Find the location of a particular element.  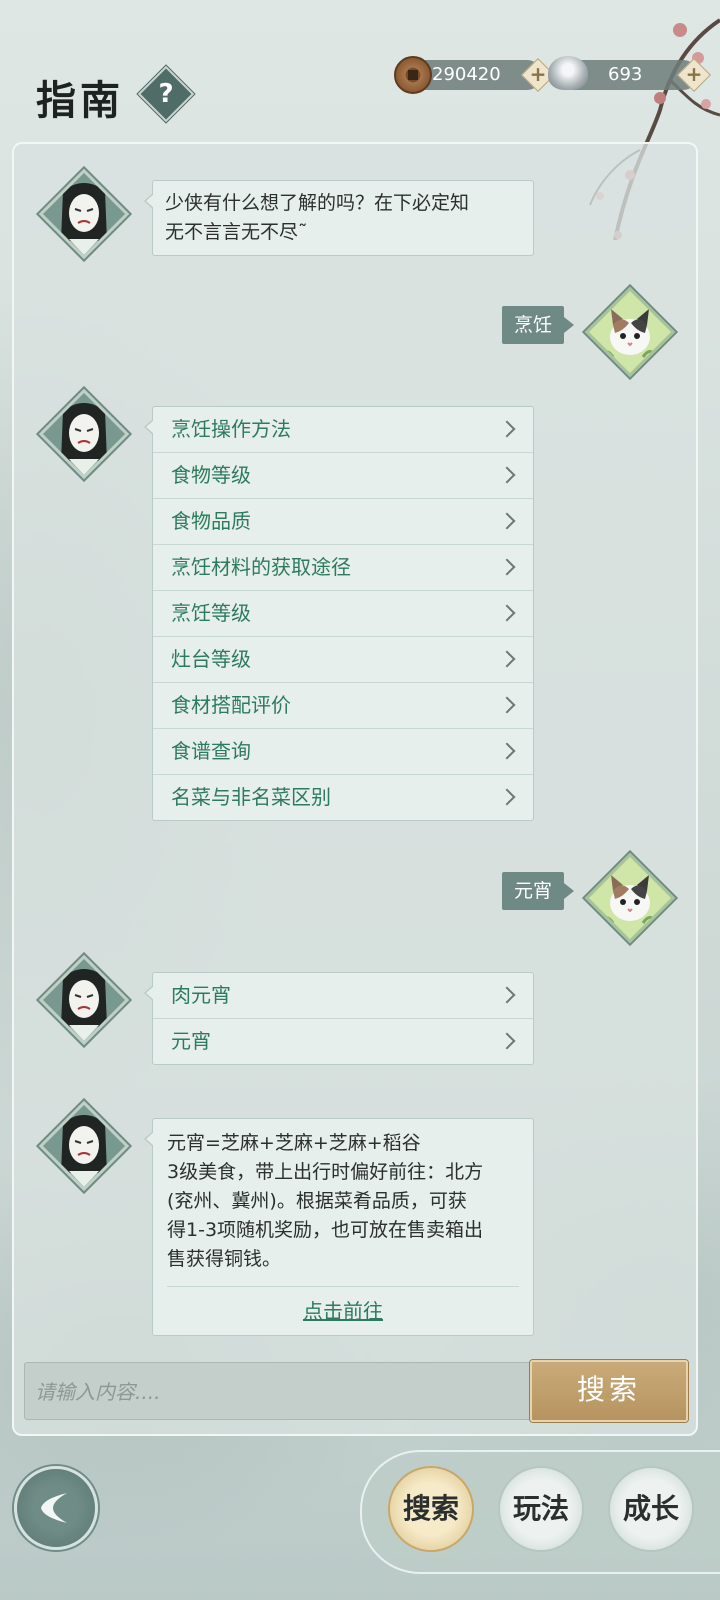

topic-label: 食材搭配评价 is located at coordinates (231, 705).